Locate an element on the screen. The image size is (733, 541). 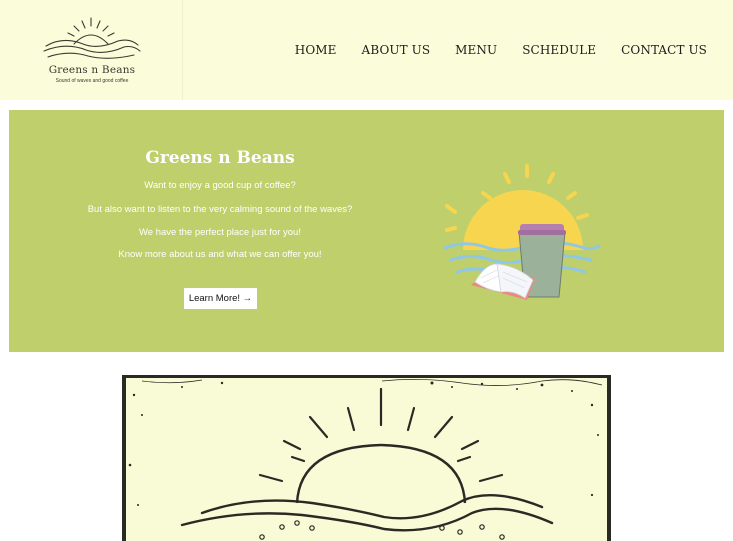
hero-title: Greens n Beans is located at coordinates (220, 158).